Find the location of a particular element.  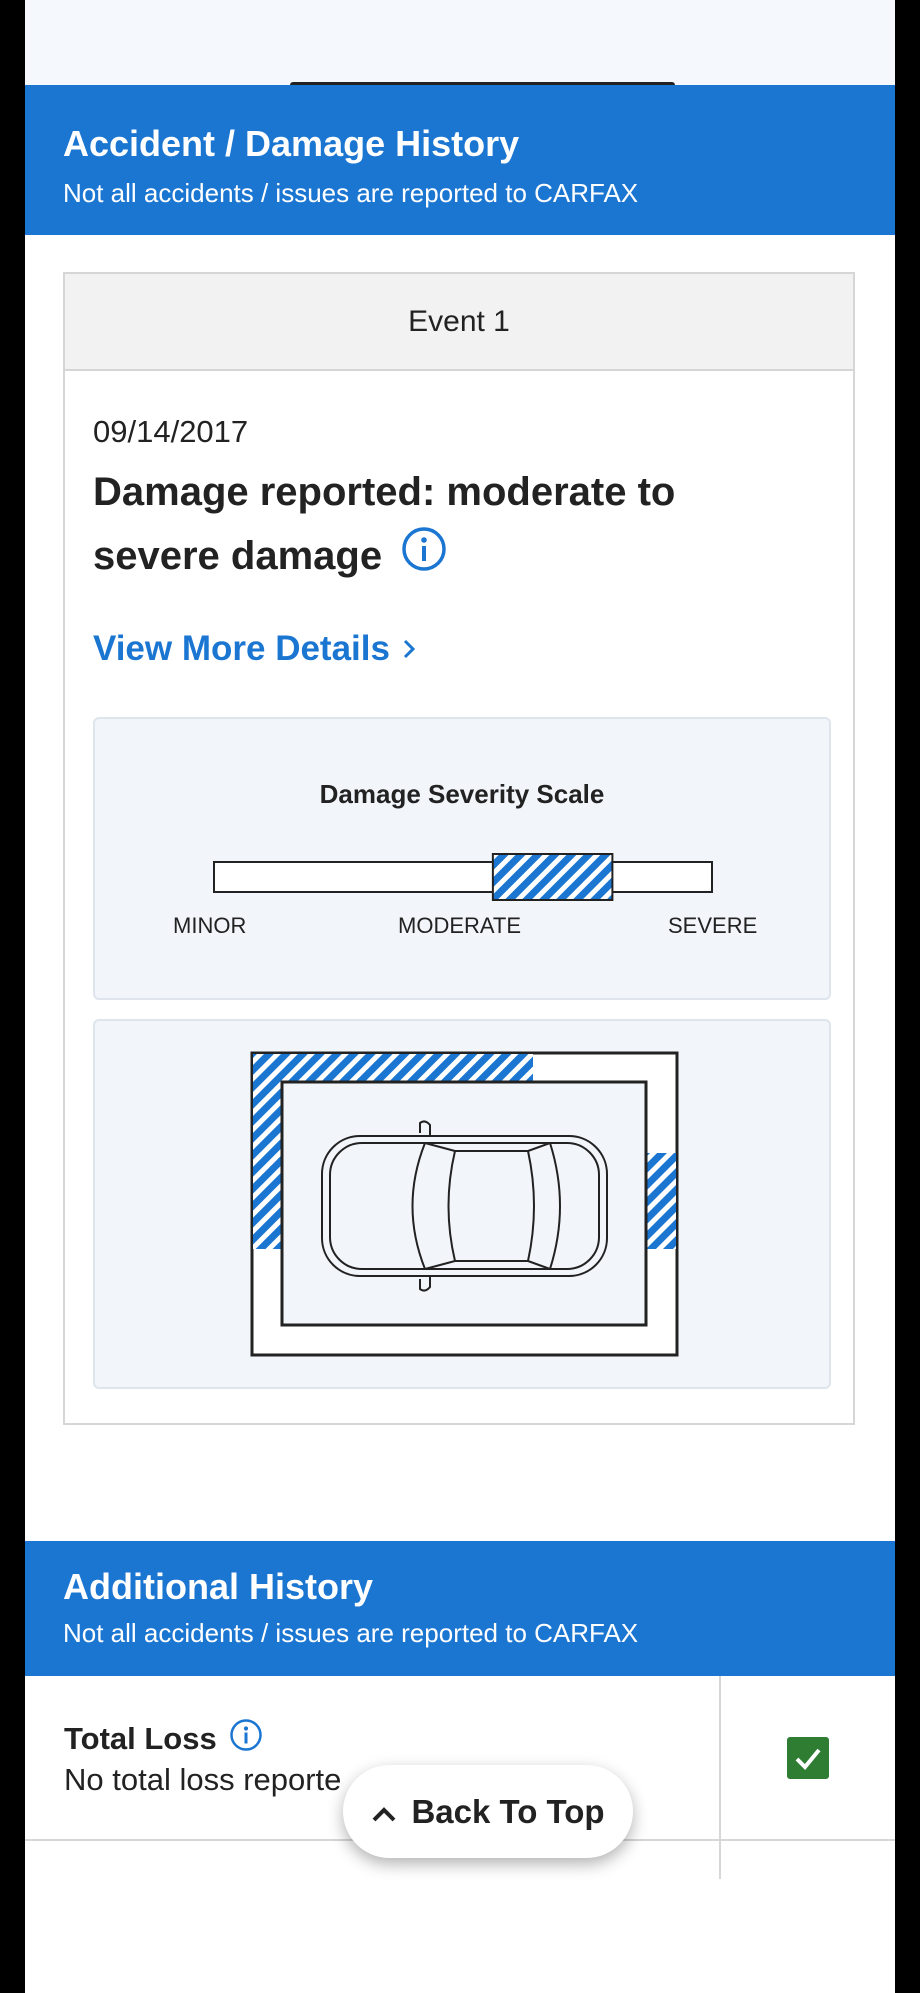

severity-scale-bar is located at coordinates (463, 877).